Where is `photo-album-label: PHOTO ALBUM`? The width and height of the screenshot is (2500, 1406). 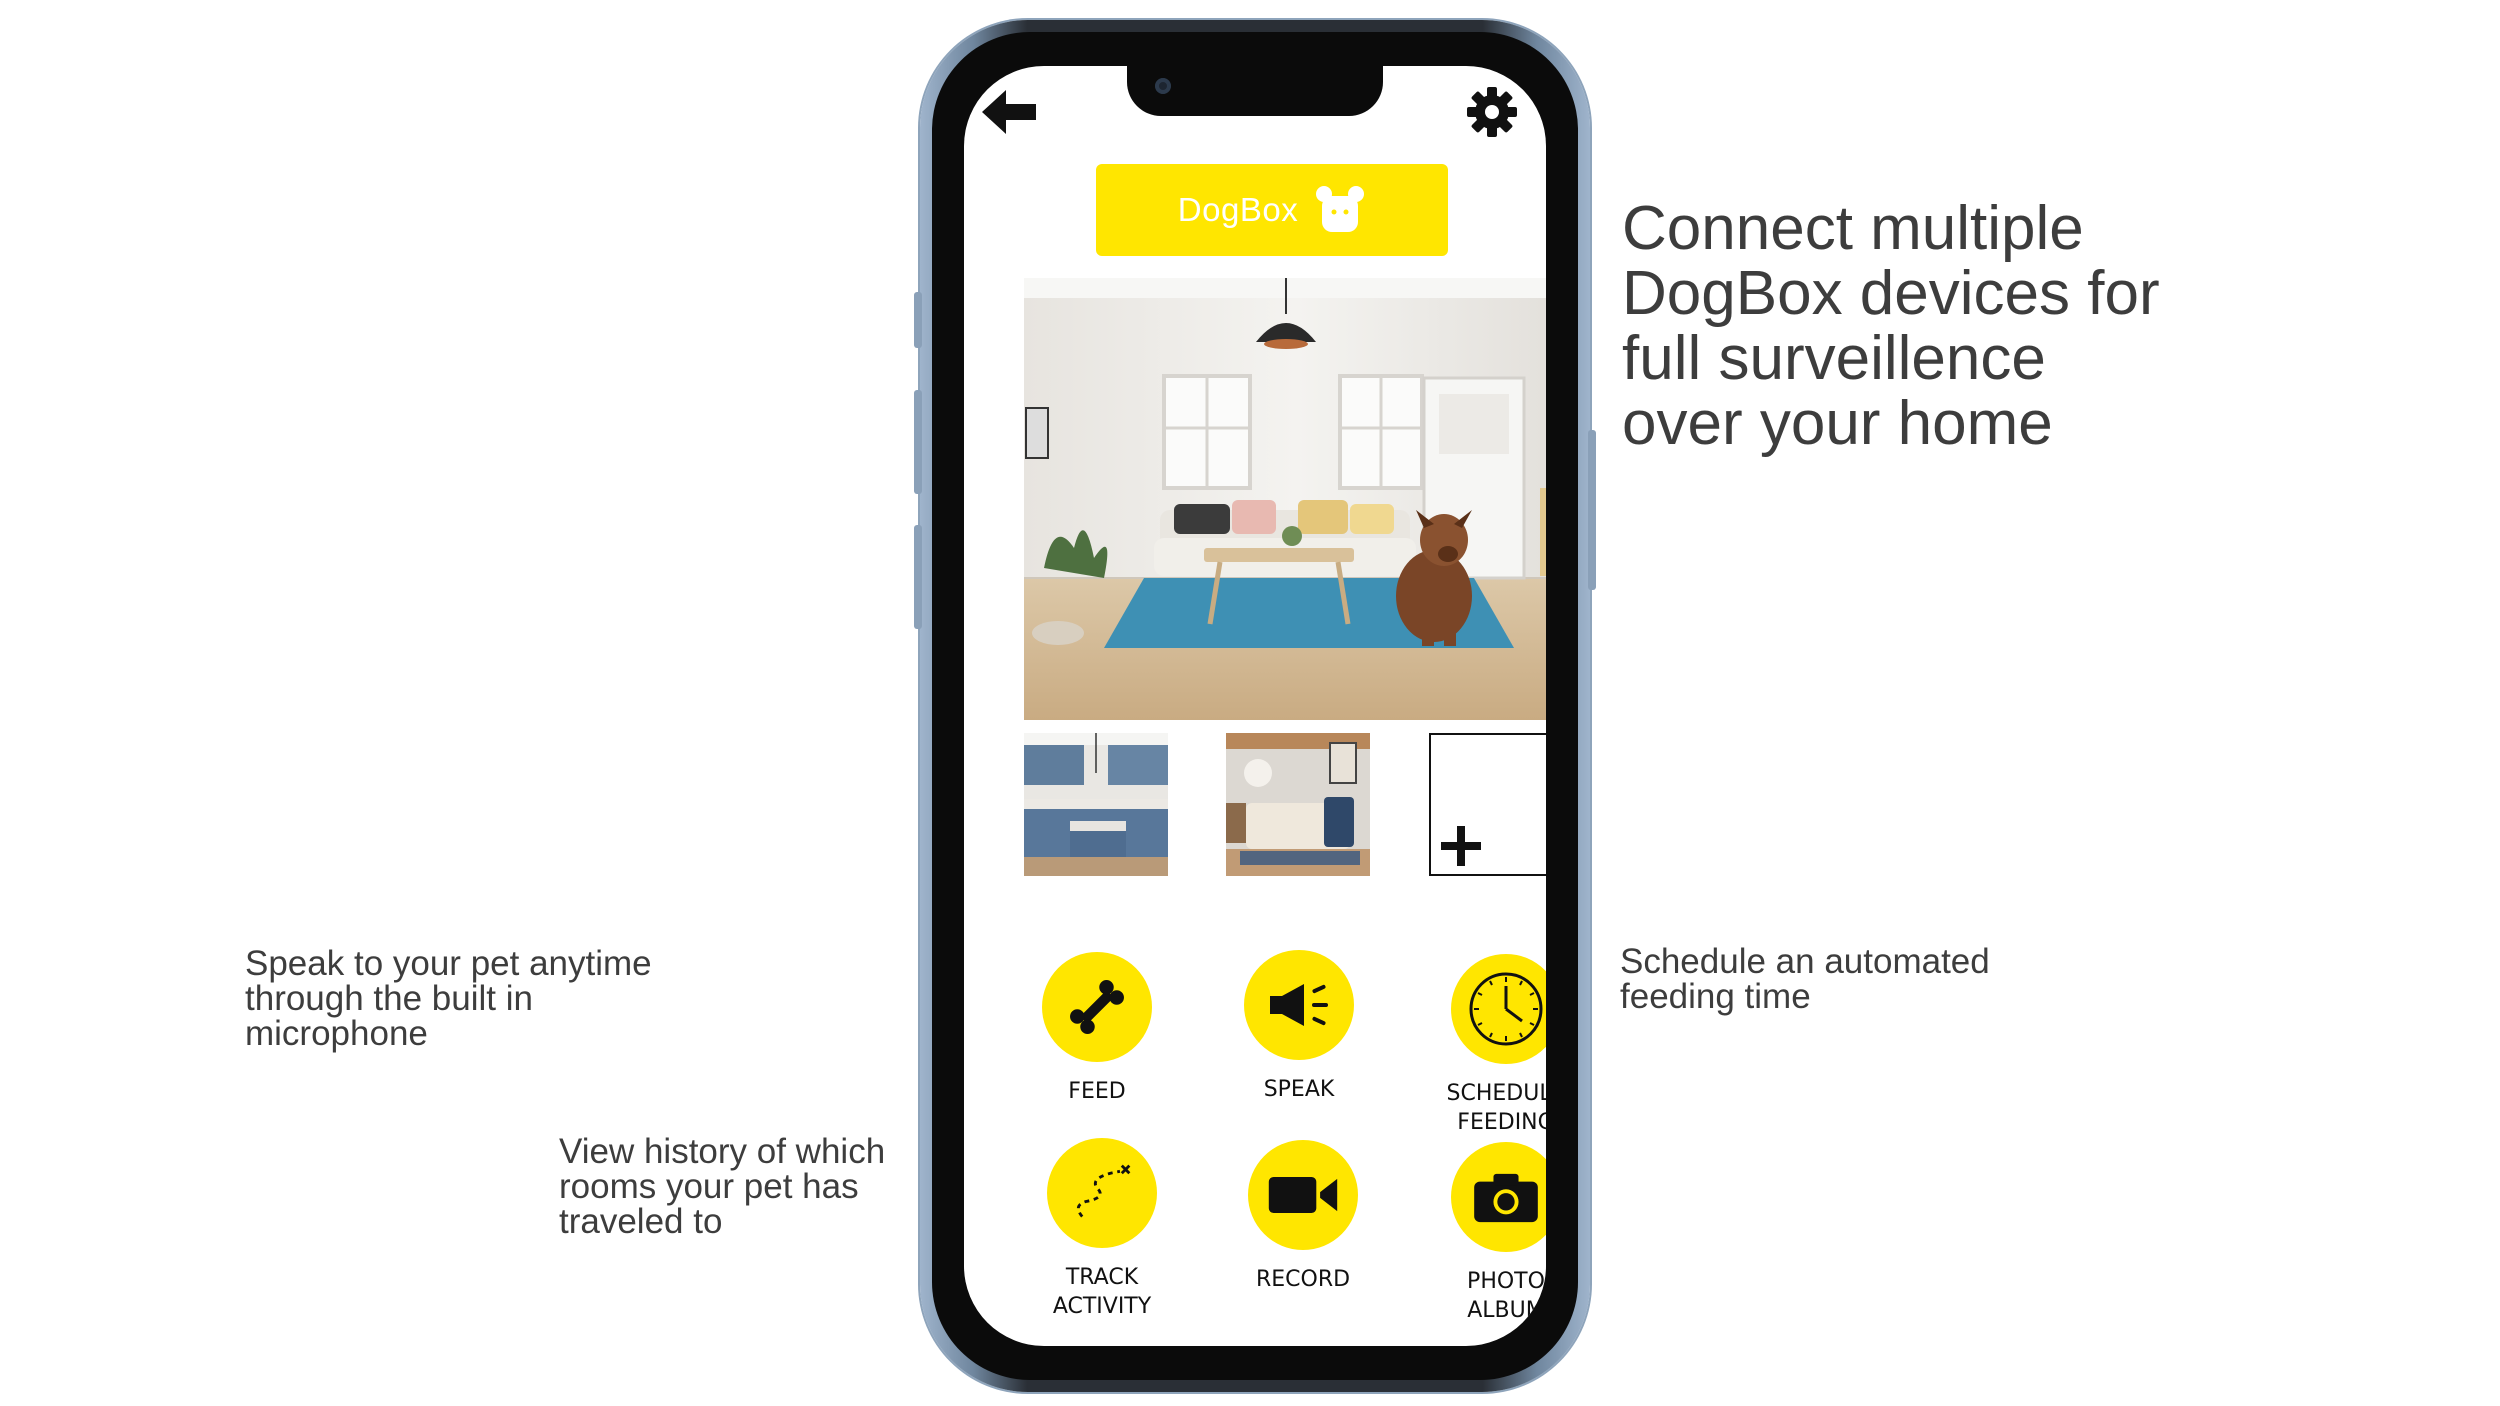 photo-album-label: PHOTO ALBUM is located at coordinates (1506, 1296).